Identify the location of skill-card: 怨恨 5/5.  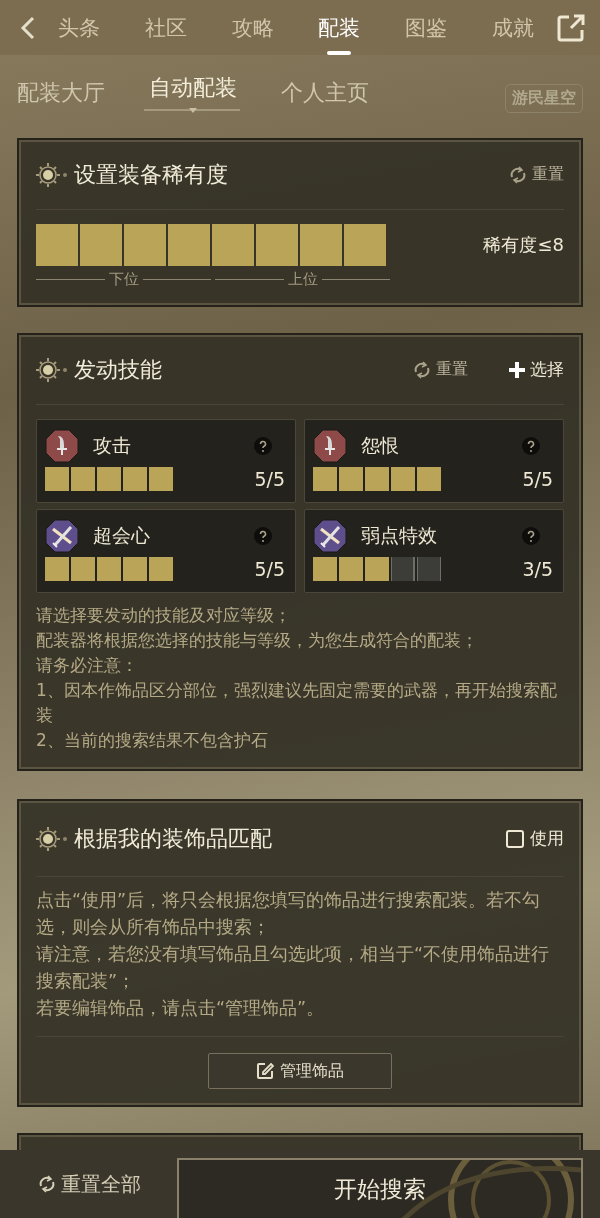
(434, 461).